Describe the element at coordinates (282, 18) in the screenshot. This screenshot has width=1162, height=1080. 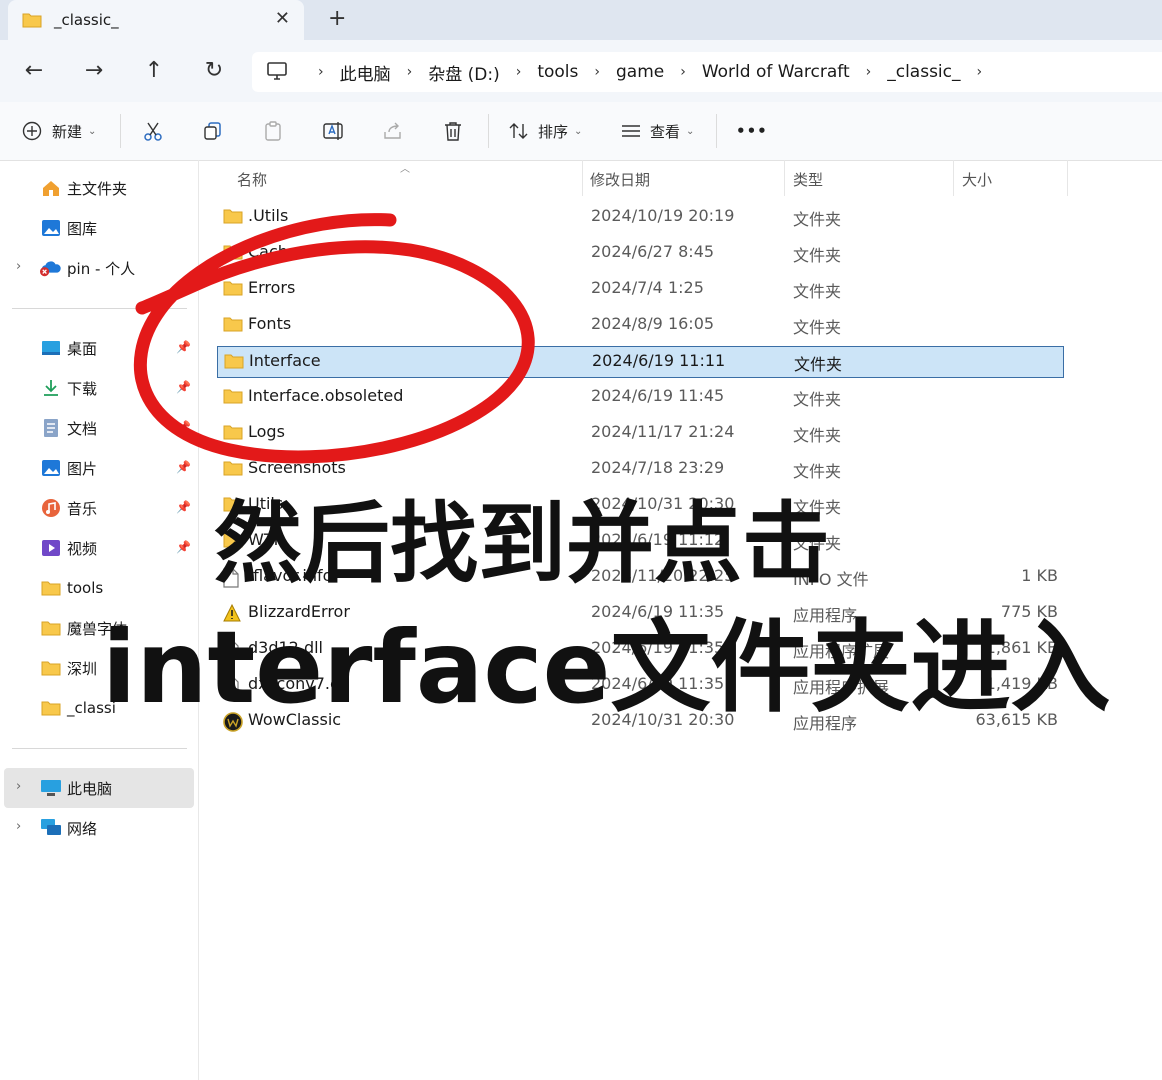
I see `close-icon: ✕` at that location.